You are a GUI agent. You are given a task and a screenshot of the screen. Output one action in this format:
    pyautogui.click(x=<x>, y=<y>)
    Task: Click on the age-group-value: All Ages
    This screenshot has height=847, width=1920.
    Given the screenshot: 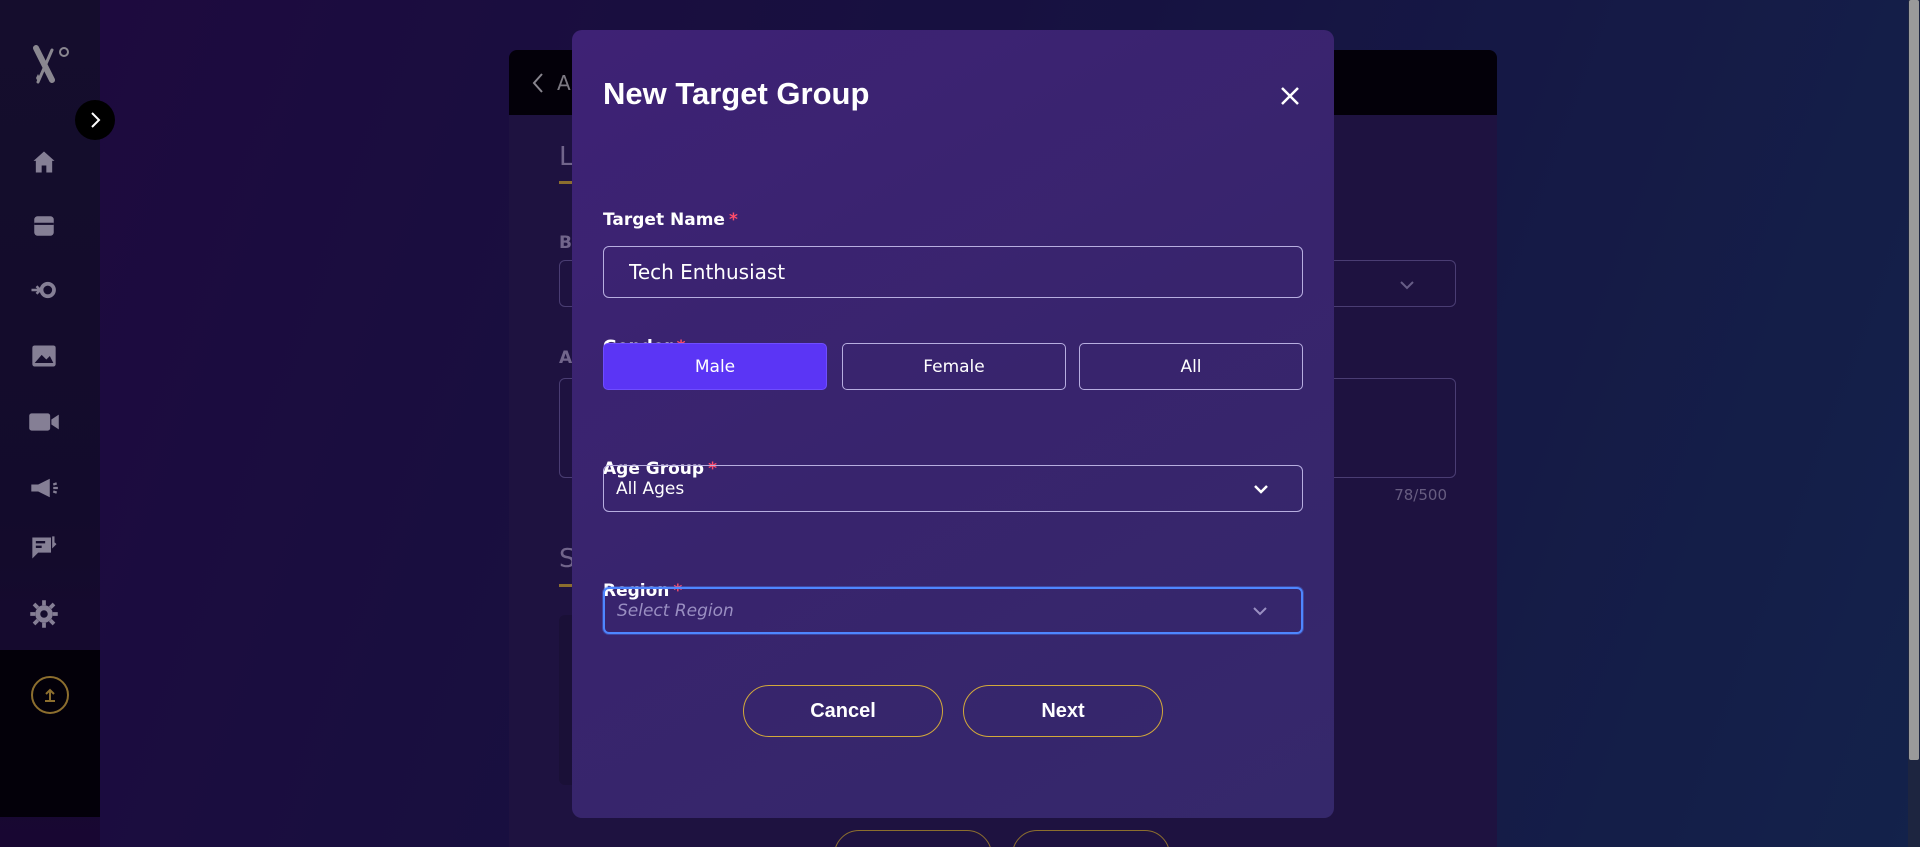 What is the action you would take?
    pyautogui.click(x=650, y=488)
    